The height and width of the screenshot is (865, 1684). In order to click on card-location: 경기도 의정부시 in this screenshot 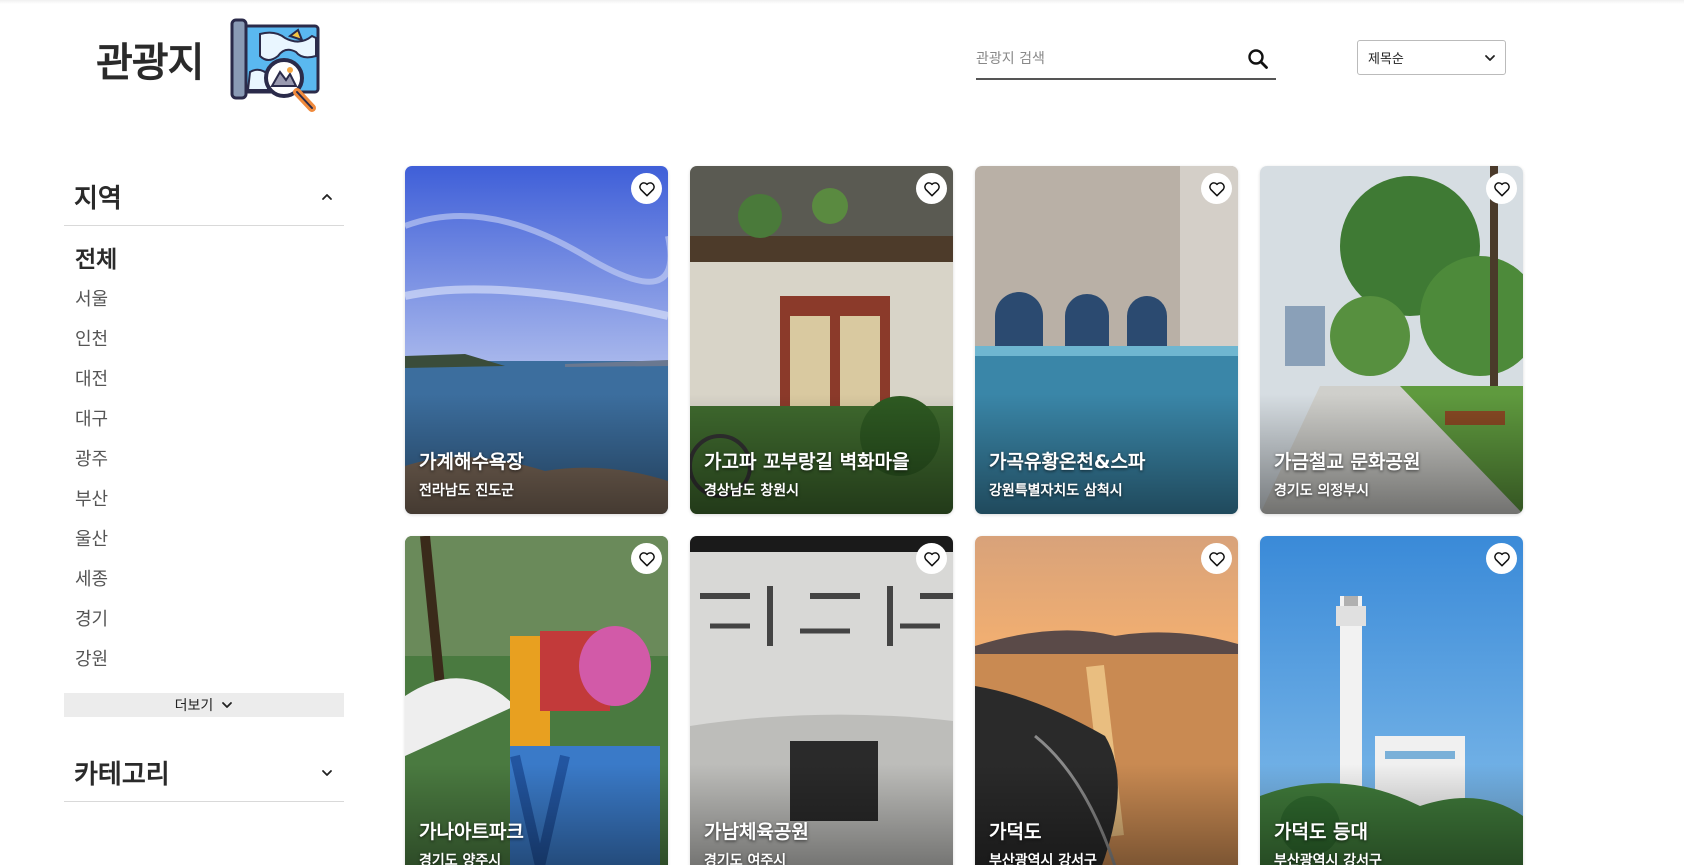, I will do `click(1322, 491)`.